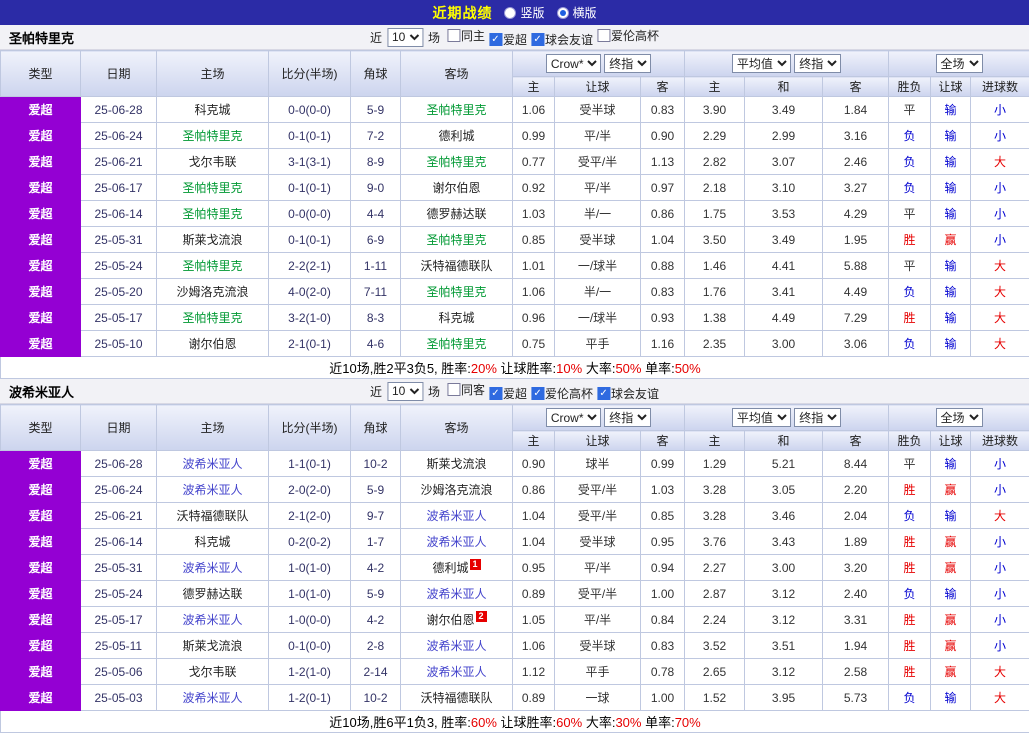 This screenshot has width=1029, height=735. I want to click on avg-away-odds-cell: 3.20, so click(856, 567).